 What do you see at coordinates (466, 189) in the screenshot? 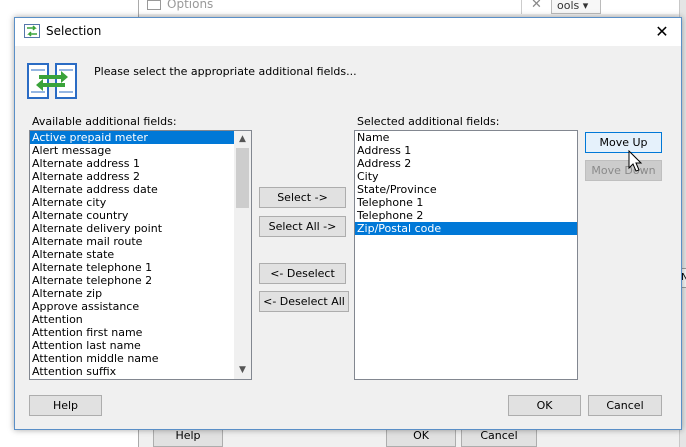
I see `list-item: State/Province` at bounding box center [466, 189].